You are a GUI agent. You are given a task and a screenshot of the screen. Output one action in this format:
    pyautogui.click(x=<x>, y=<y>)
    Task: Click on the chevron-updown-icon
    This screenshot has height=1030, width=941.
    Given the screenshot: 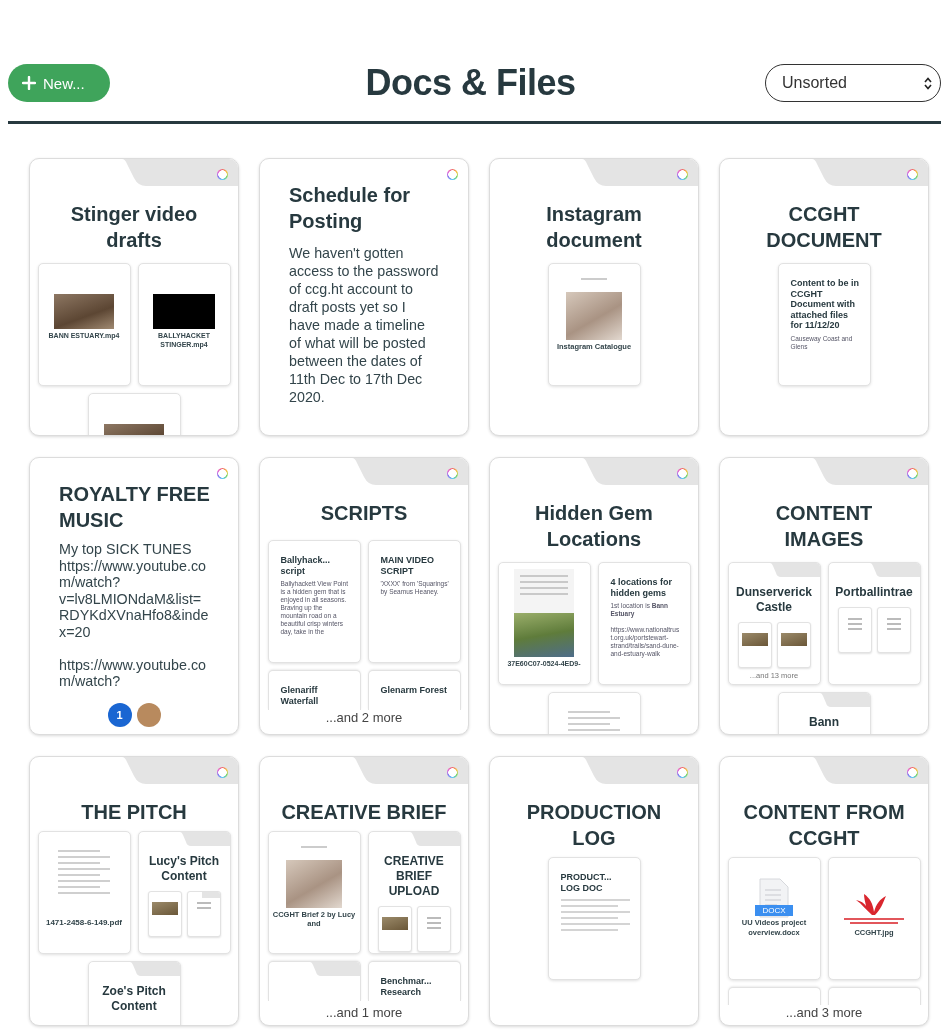 What is the action you would take?
    pyautogui.click(x=928, y=83)
    